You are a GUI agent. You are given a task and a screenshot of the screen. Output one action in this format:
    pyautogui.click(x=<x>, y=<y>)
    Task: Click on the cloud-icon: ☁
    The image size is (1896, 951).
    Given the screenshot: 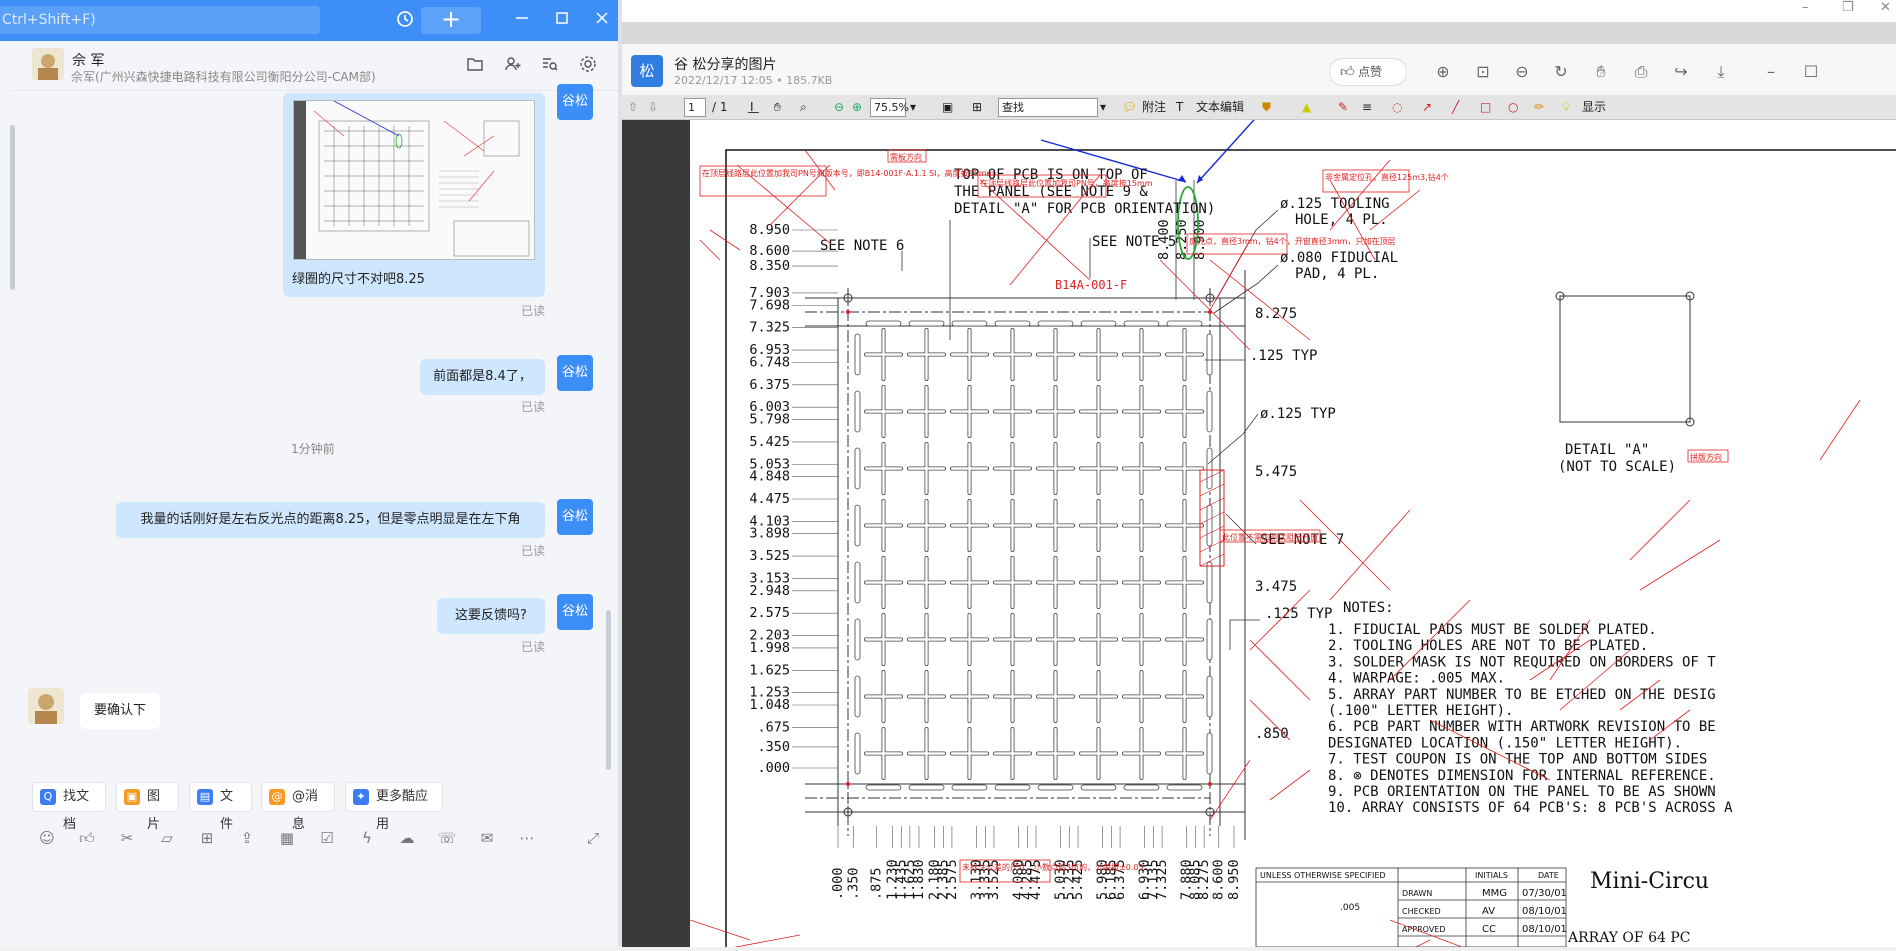 What is the action you would take?
    pyautogui.click(x=407, y=838)
    